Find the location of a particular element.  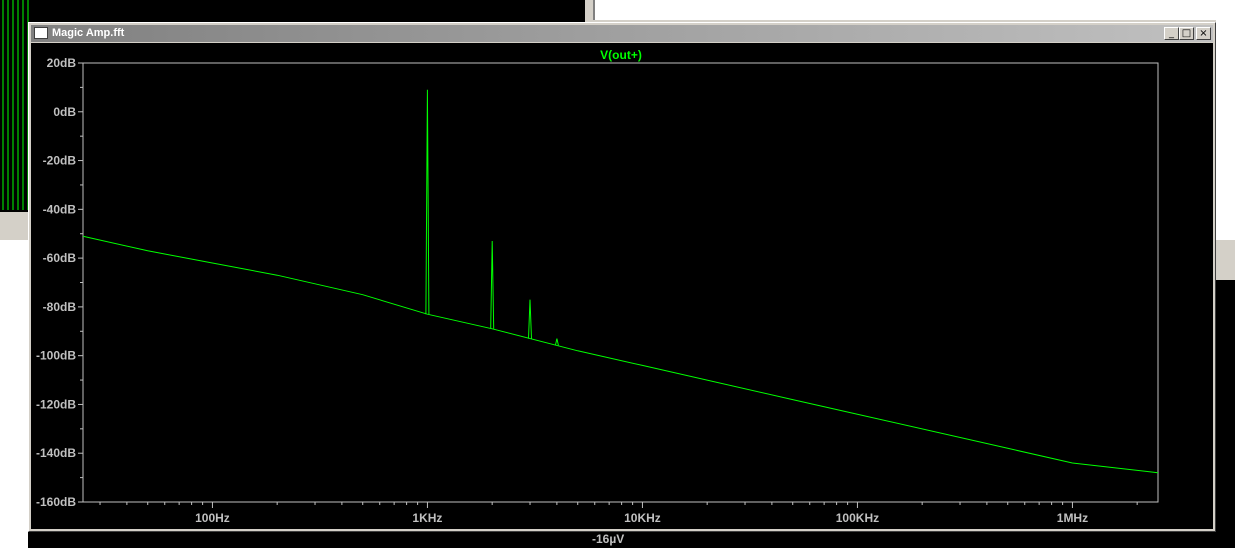

y-tick-label: 20dB is located at coordinates (62, 63).